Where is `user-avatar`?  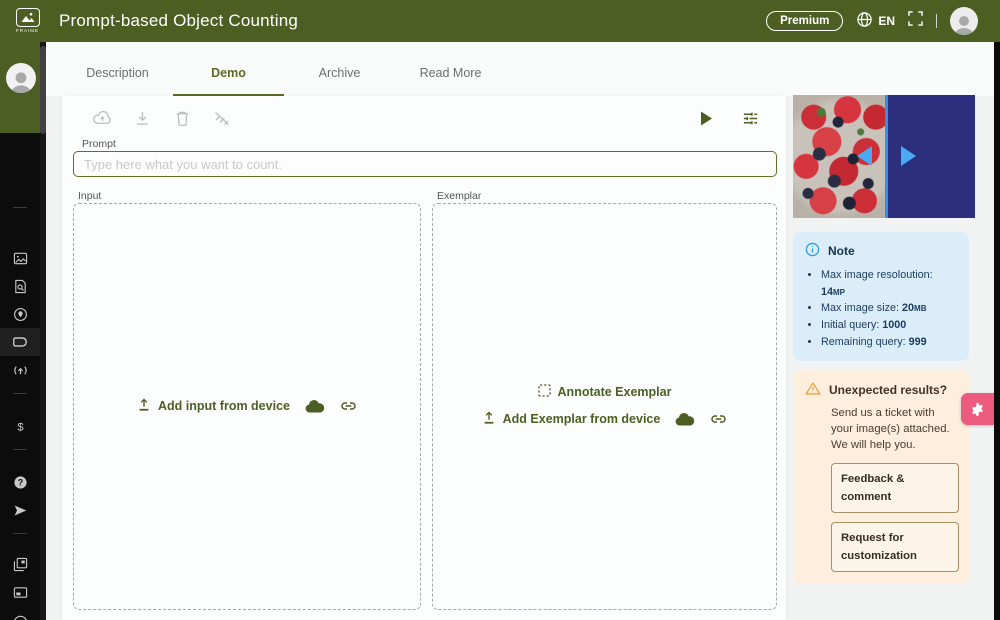 user-avatar is located at coordinates (964, 21).